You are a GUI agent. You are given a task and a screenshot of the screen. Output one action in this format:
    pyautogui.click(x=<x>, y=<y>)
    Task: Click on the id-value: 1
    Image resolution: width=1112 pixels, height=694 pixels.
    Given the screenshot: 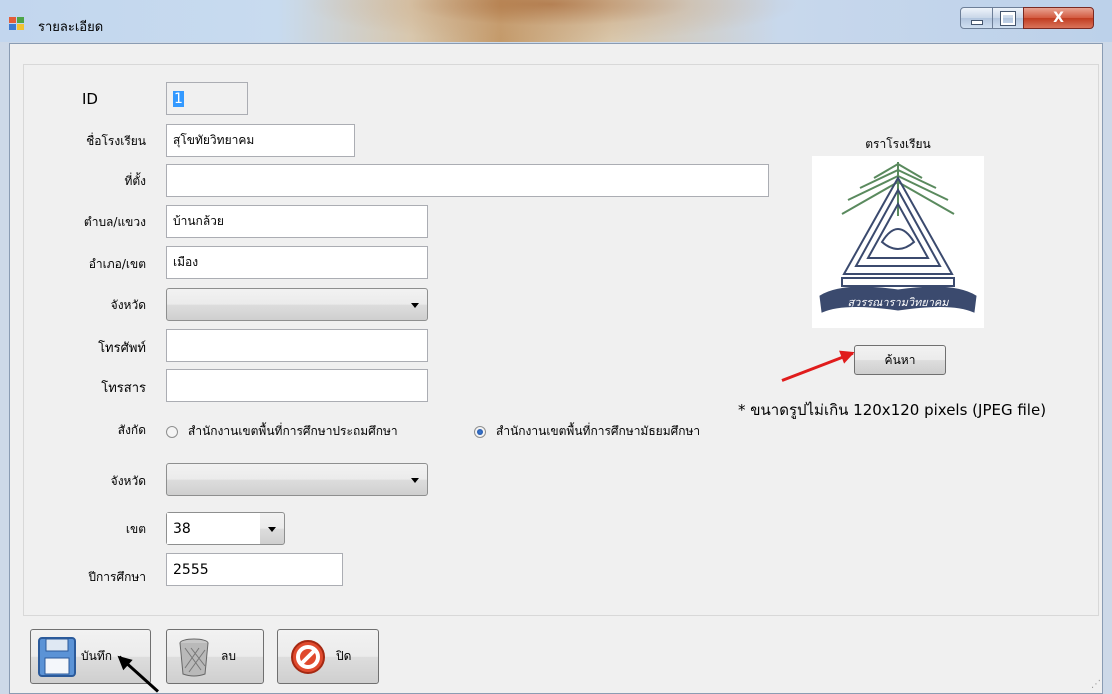 What is the action you would take?
    pyautogui.click(x=178, y=98)
    